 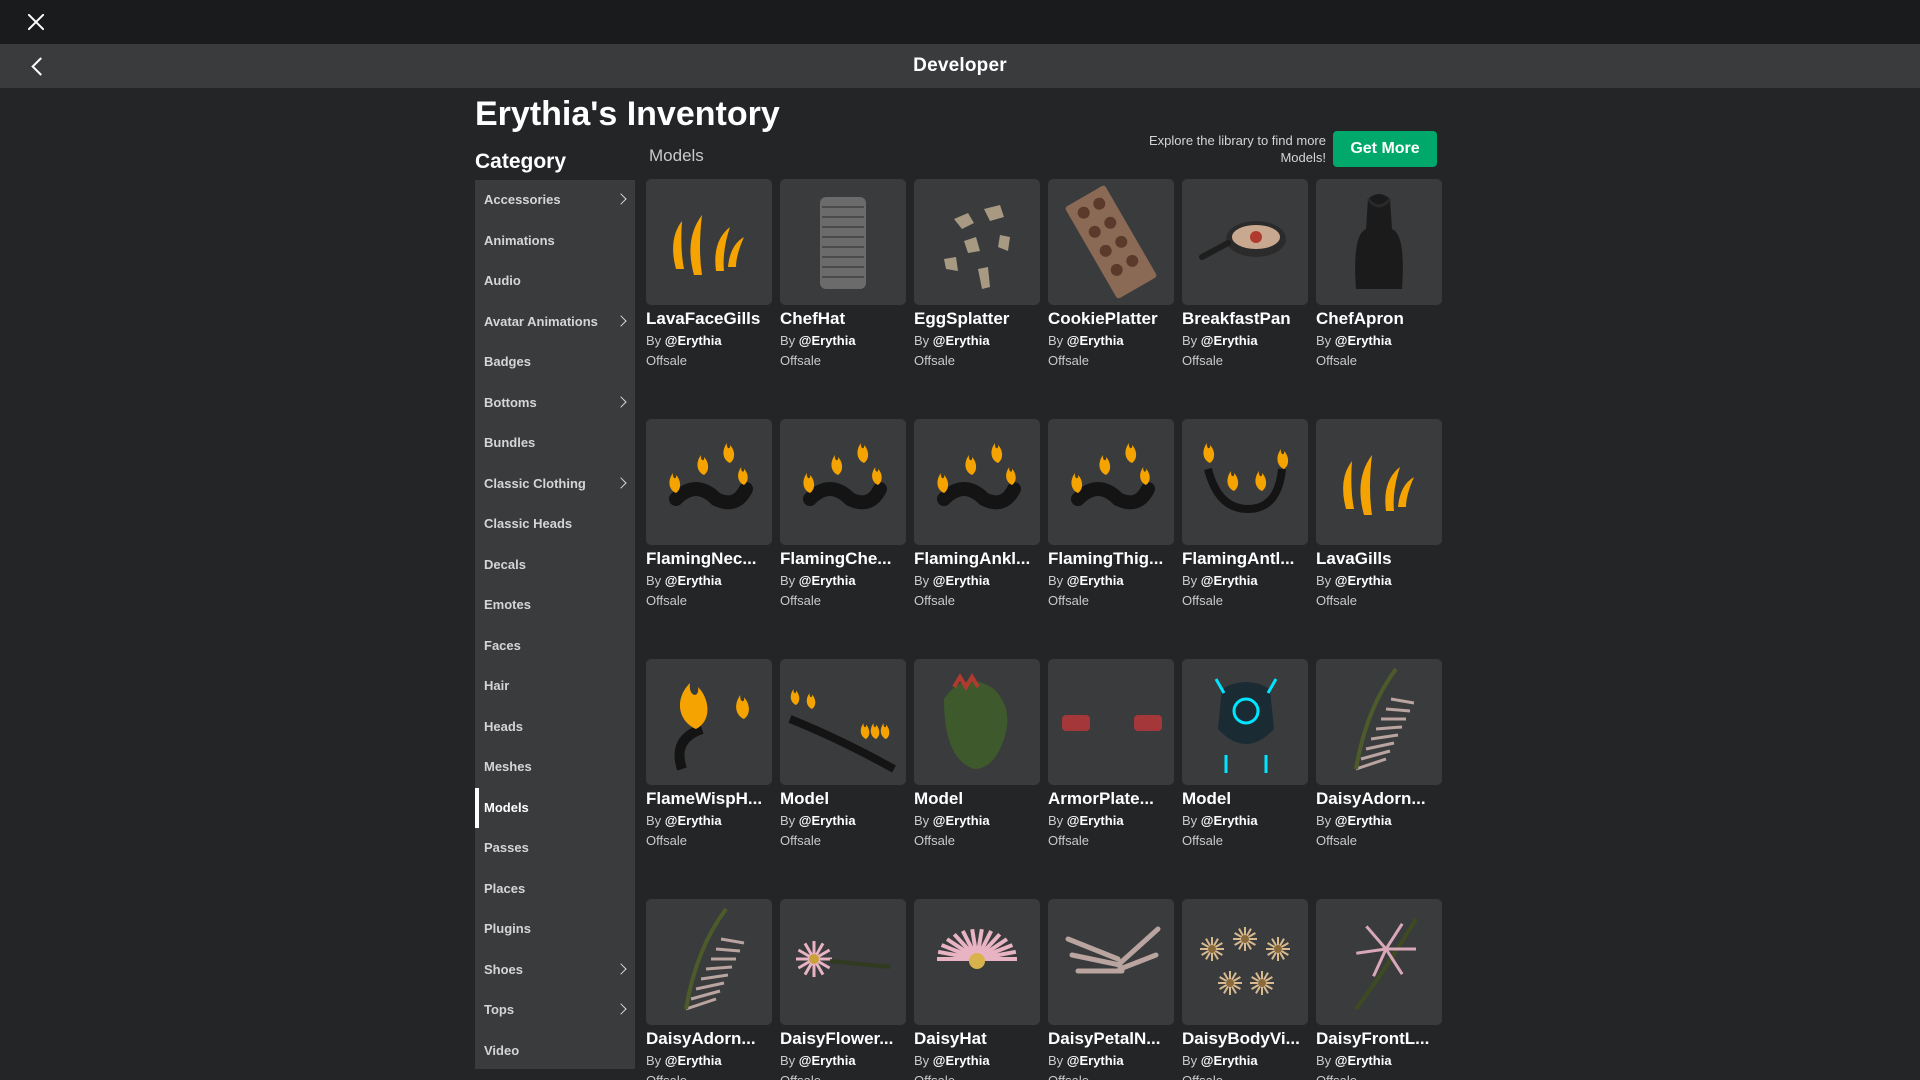 What do you see at coordinates (1245, 722) in the screenshot?
I see `cyan-mask-thumbnail` at bounding box center [1245, 722].